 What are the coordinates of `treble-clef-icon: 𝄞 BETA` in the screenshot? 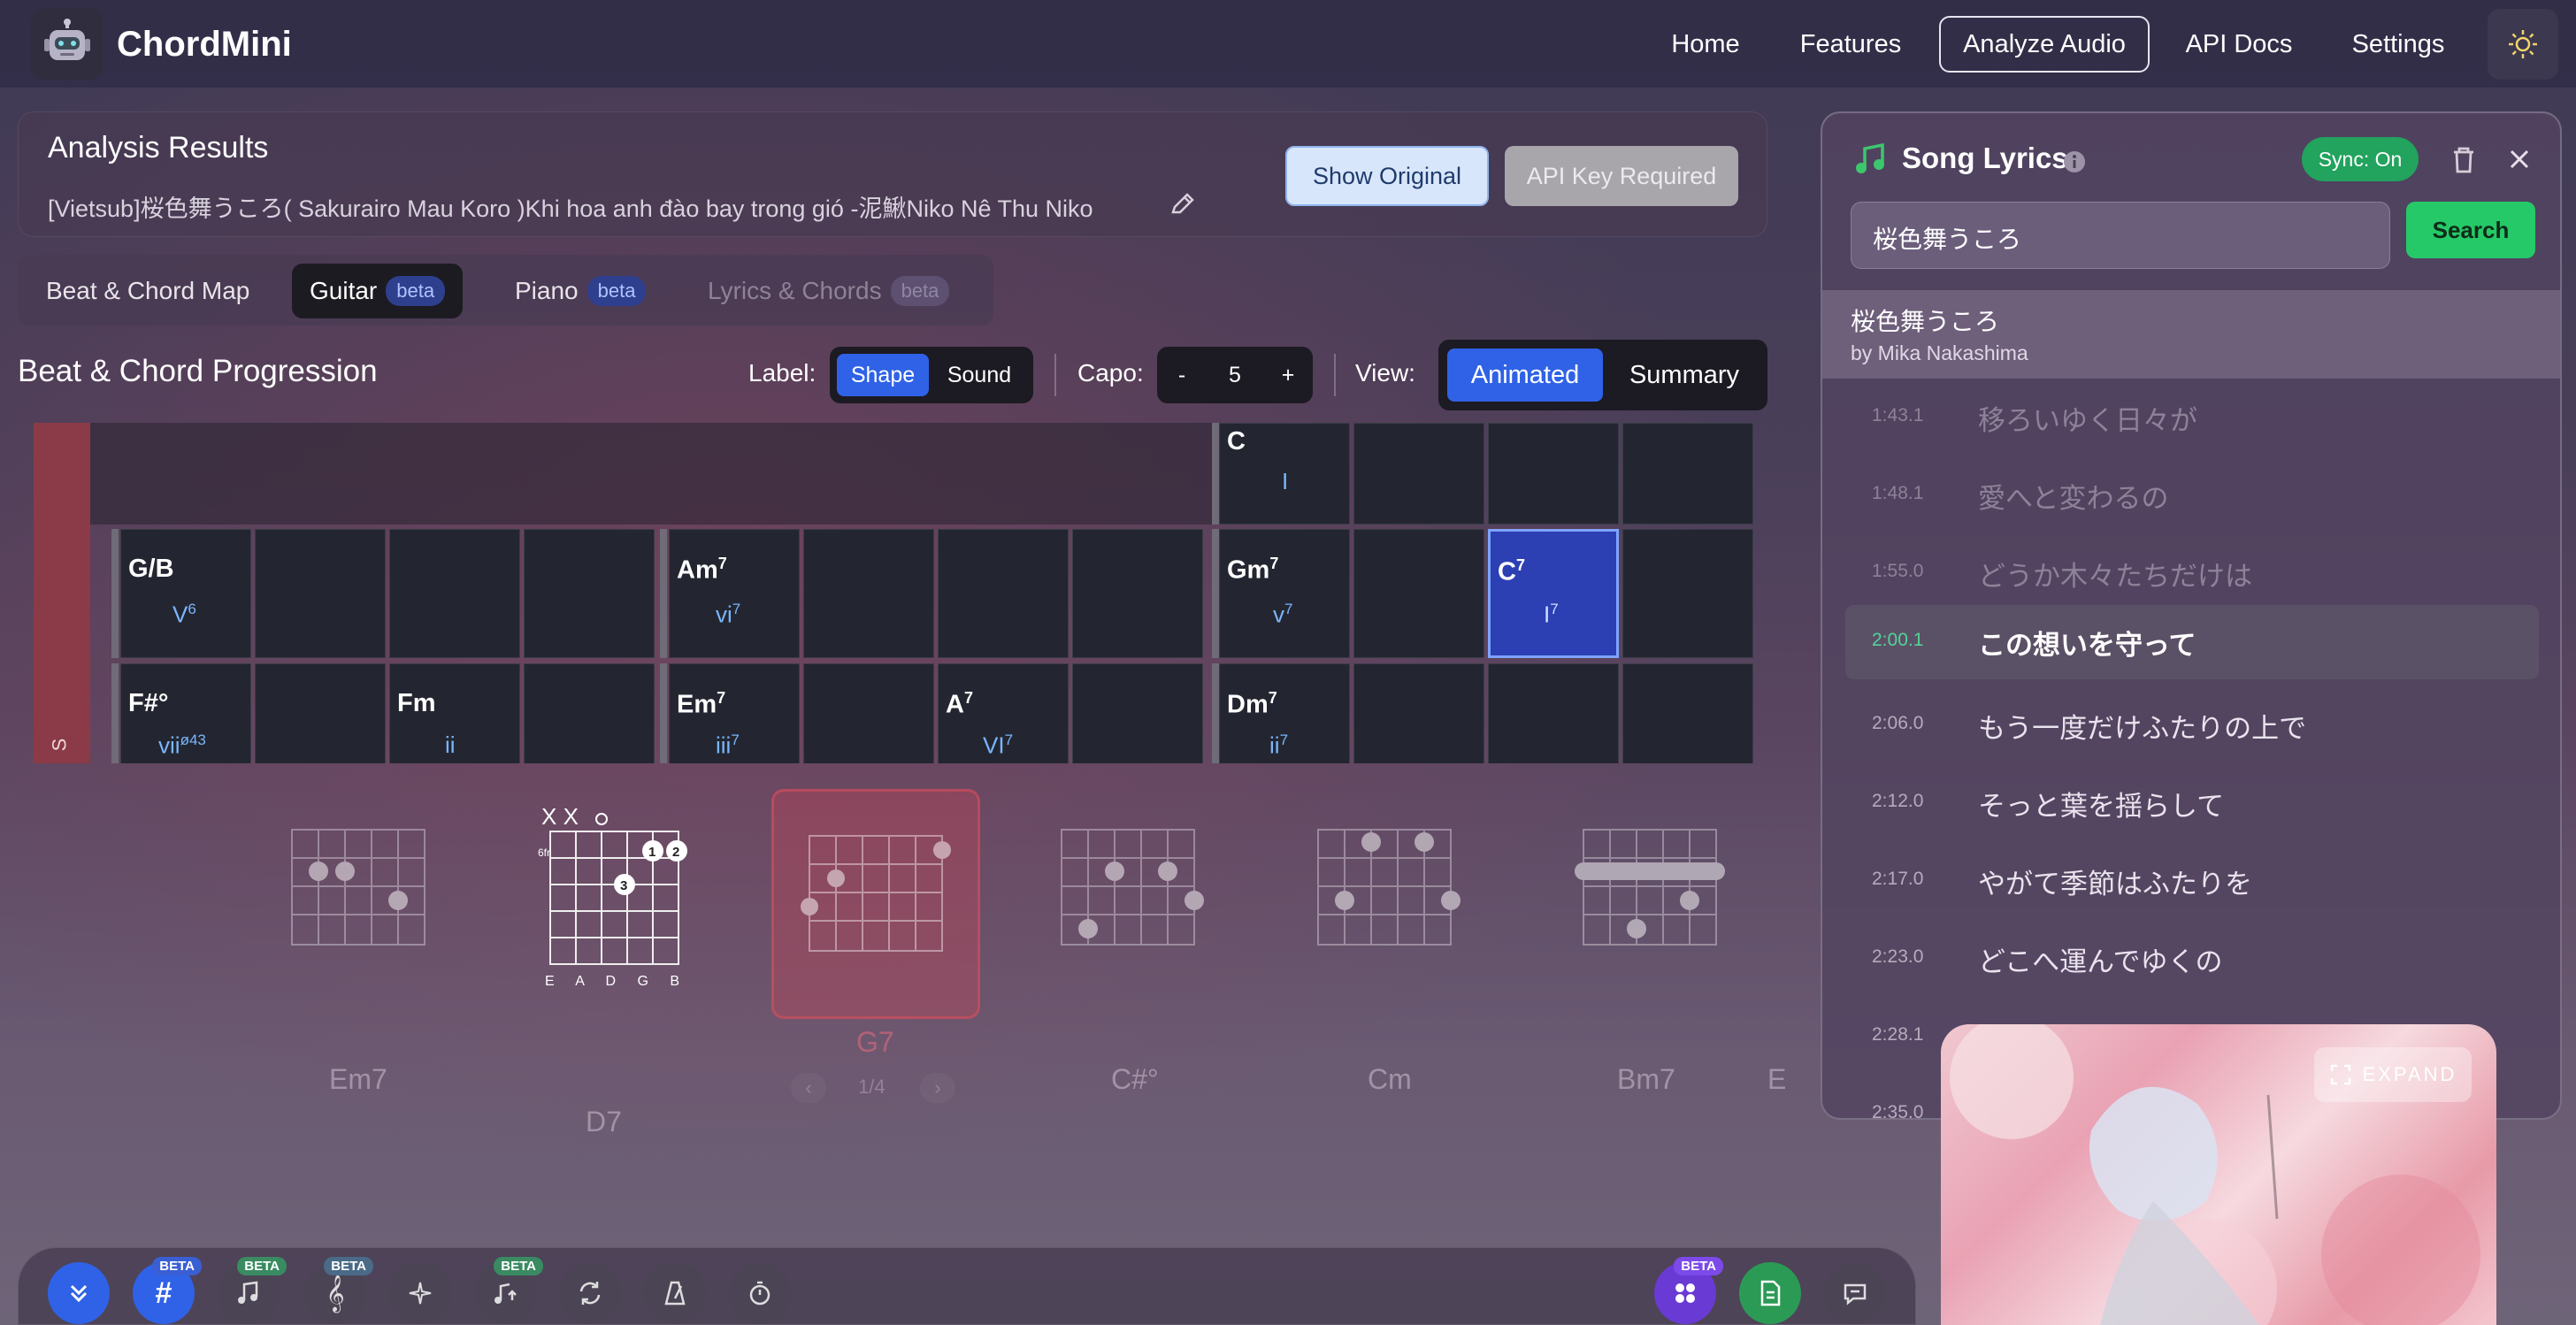 It's located at (338, 1290).